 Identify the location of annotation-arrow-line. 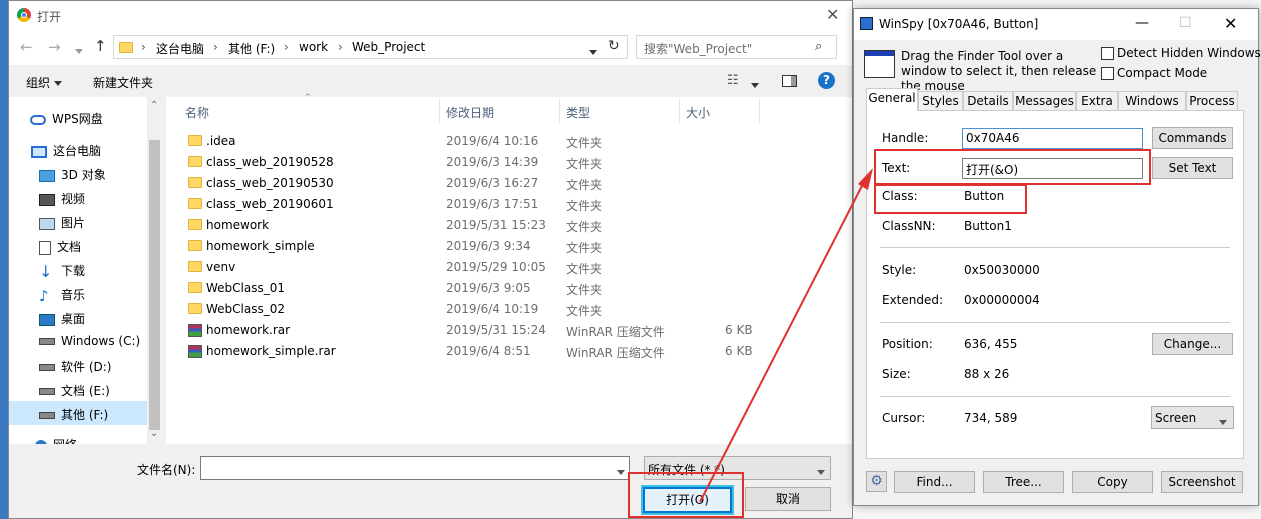
(783, 340).